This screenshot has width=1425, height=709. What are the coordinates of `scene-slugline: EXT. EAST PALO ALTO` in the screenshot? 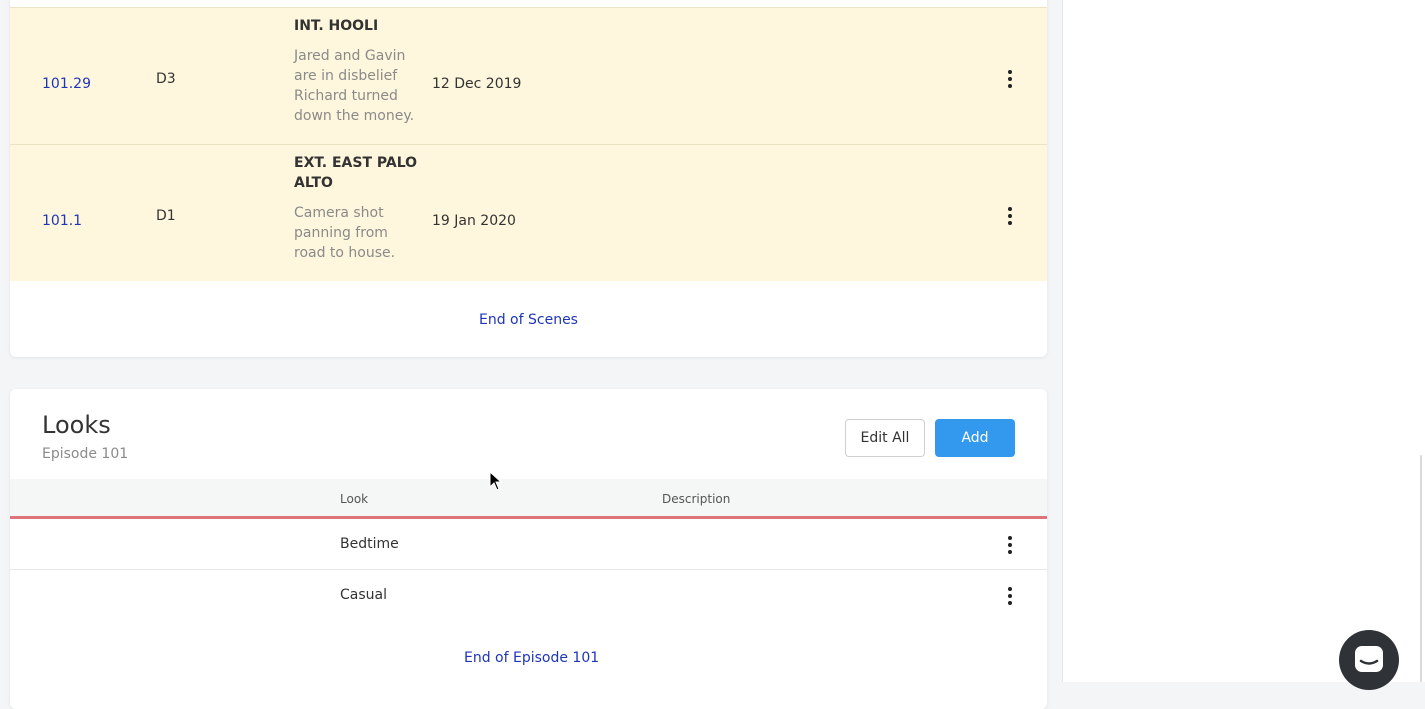 It's located at (356, 173).